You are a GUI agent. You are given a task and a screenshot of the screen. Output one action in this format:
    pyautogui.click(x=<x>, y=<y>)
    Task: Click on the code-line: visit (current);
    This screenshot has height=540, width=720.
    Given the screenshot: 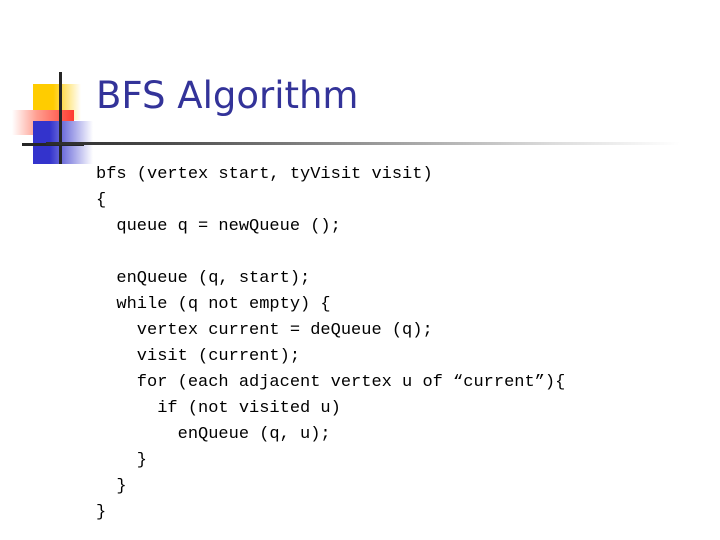 What is the action you would take?
    pyautogui.click(x=198, y=356)
    